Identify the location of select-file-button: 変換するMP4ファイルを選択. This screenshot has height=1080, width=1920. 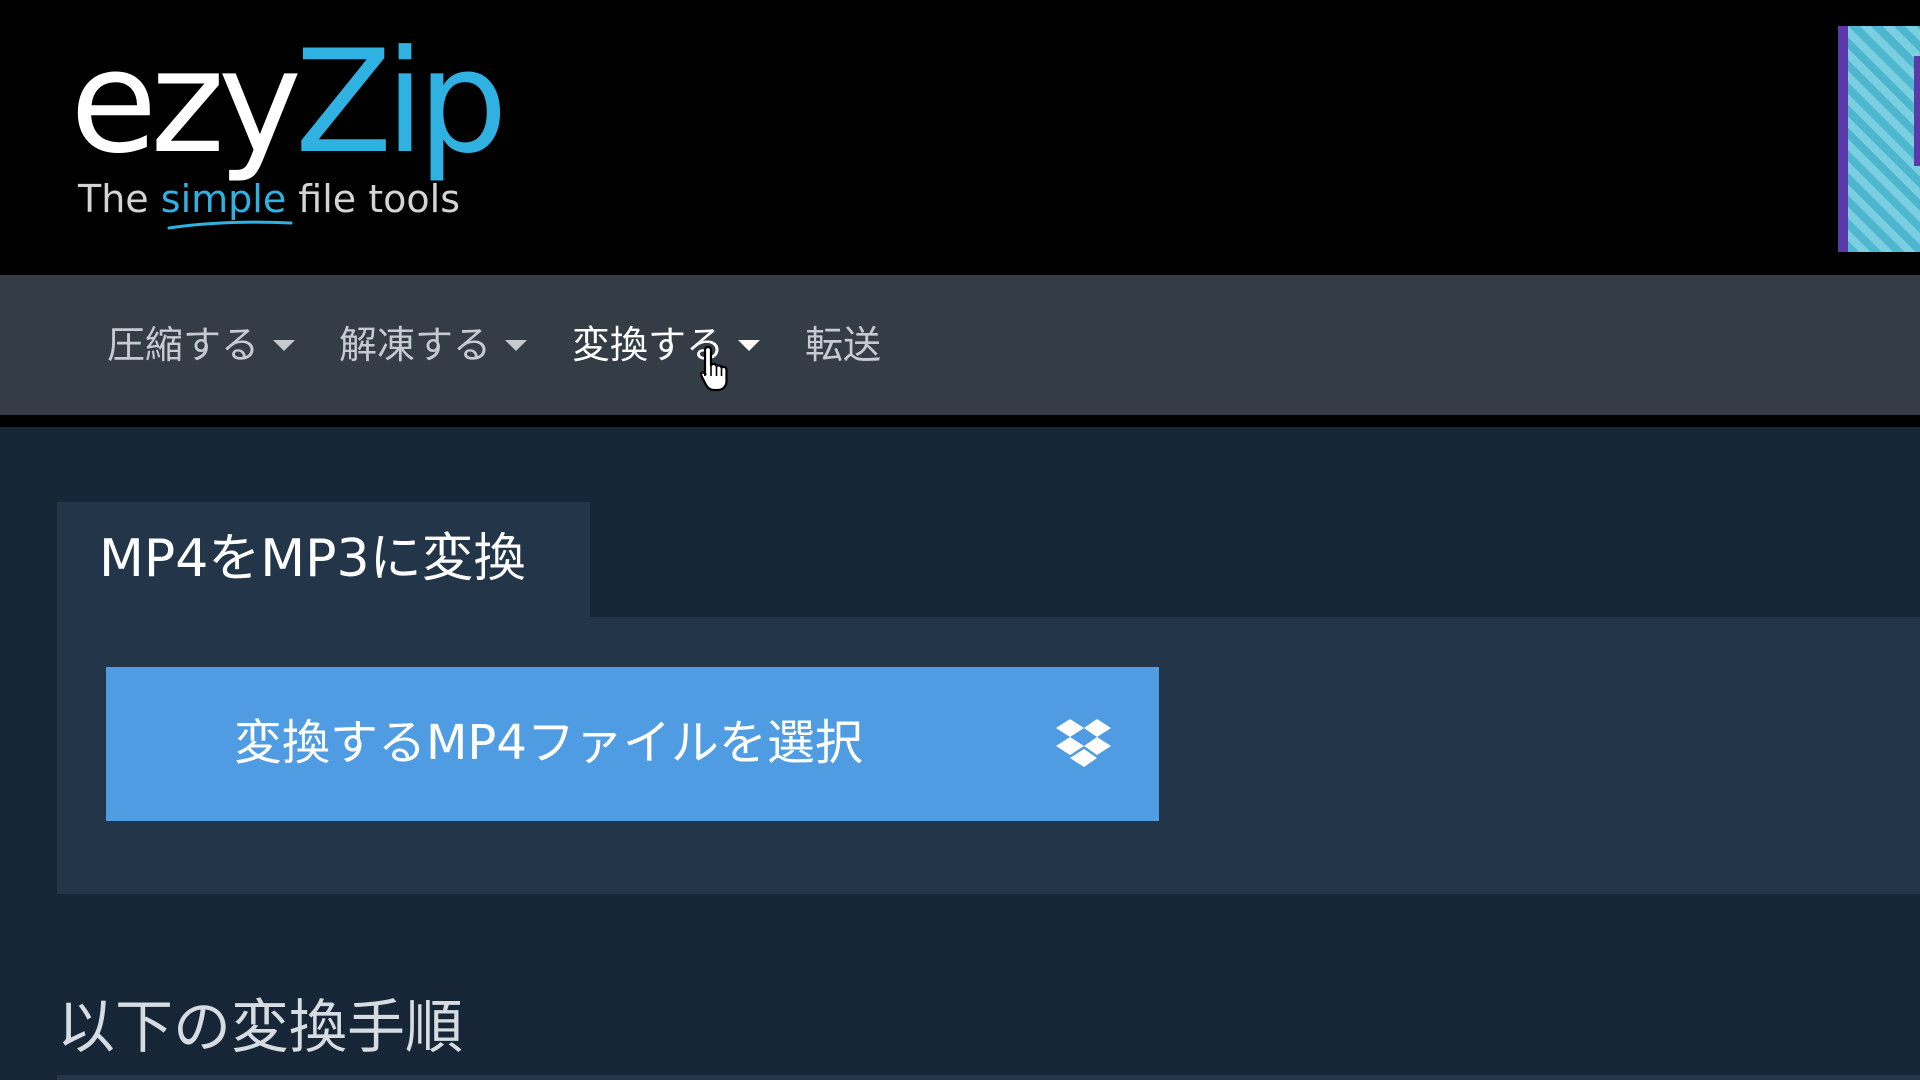
(632, 744).